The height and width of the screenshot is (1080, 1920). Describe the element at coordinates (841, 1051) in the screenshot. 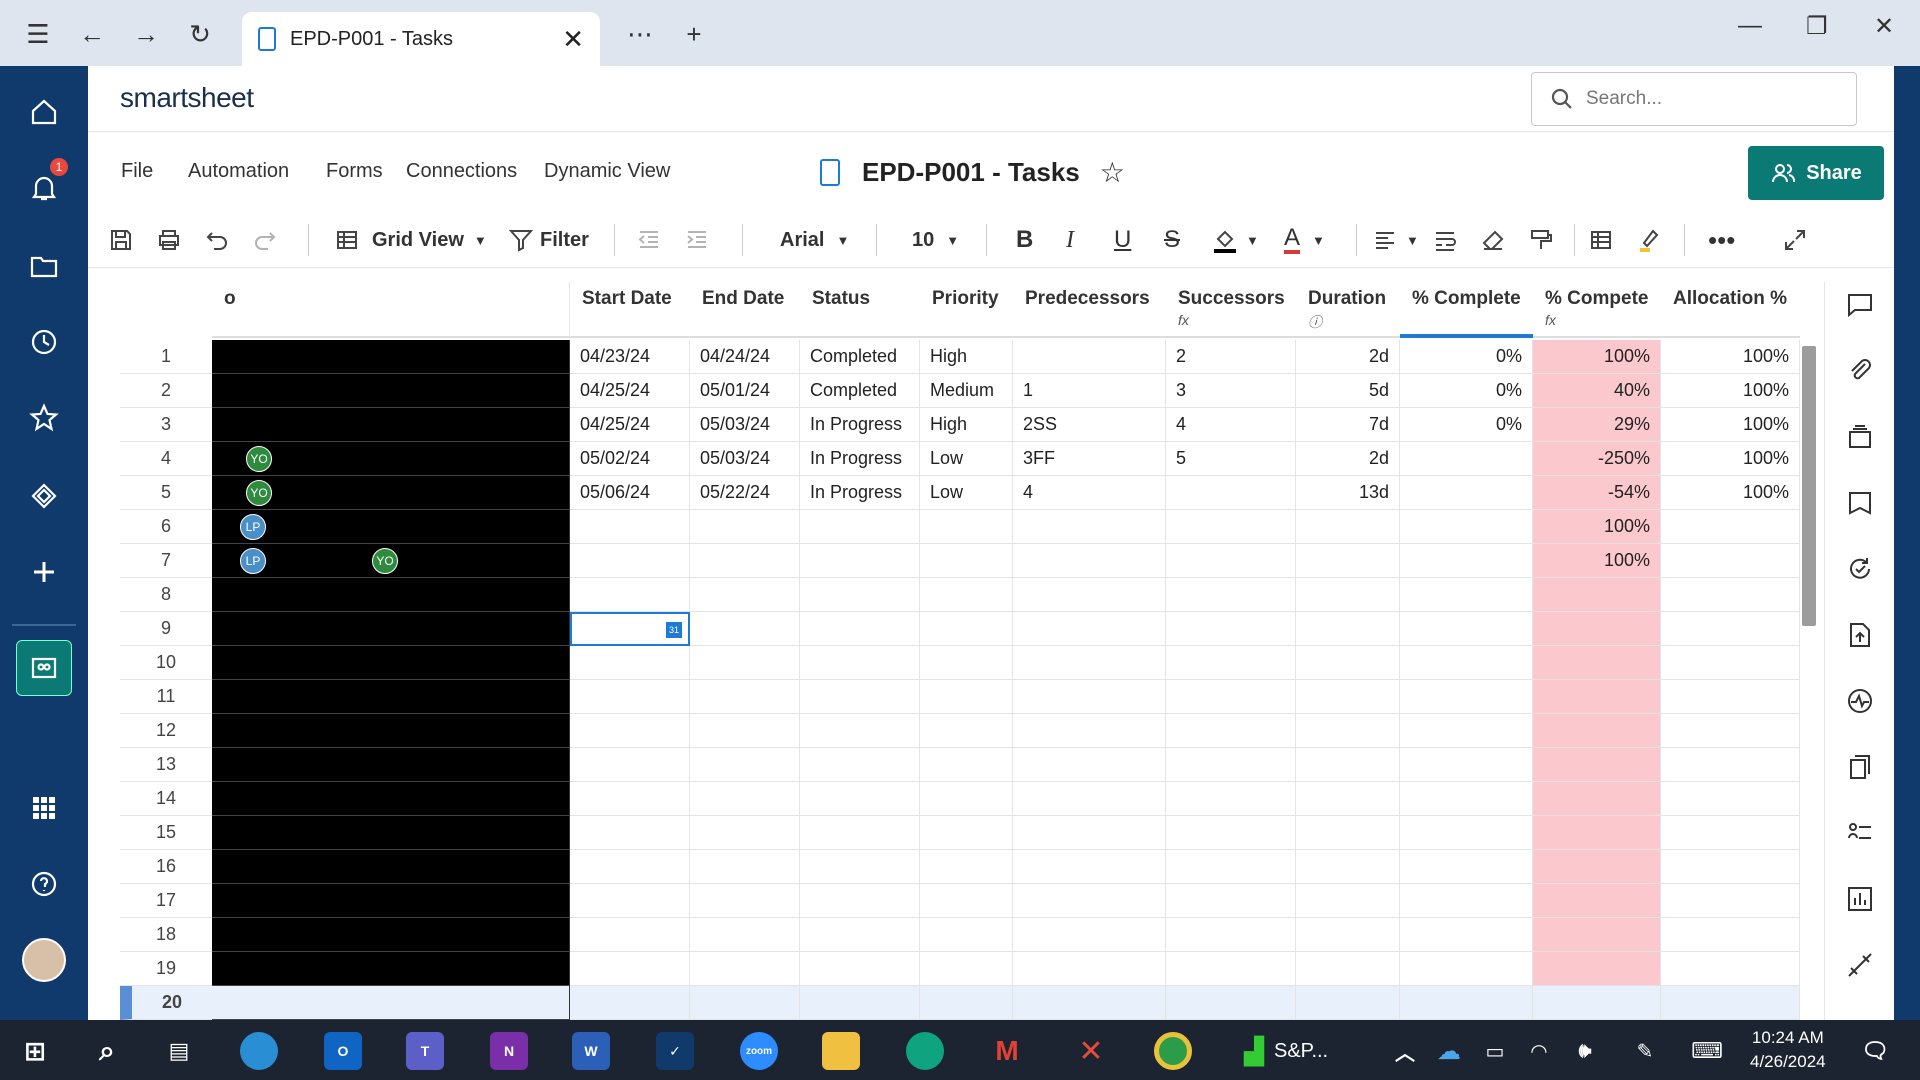

I see `file-explorer-icon` at that location.